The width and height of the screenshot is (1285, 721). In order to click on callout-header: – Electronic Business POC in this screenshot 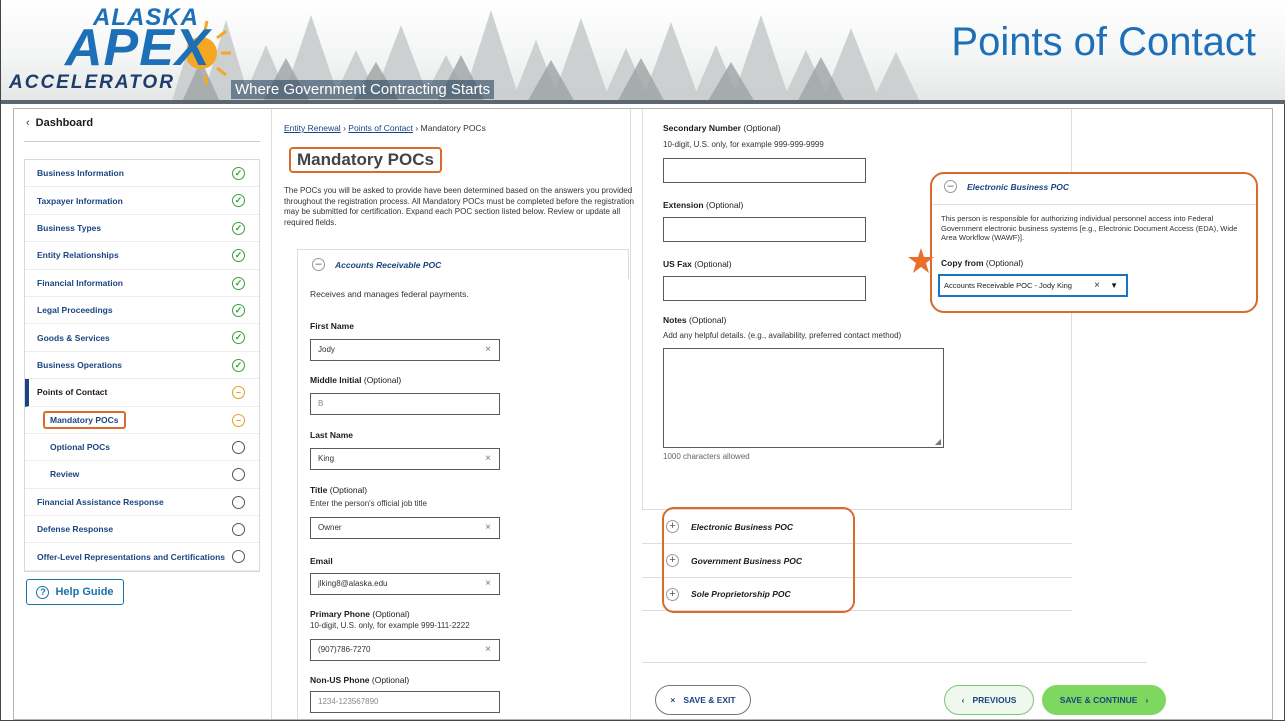, I will do `click(1006, 186)`.